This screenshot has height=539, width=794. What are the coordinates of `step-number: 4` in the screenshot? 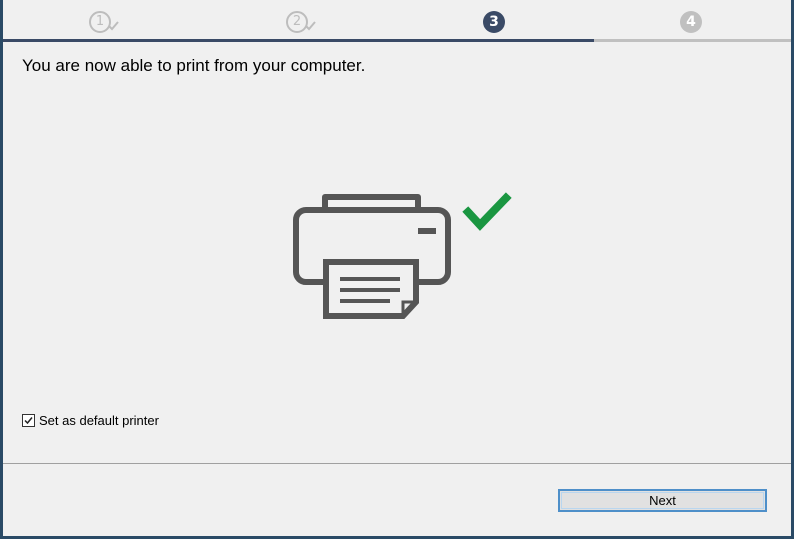 It's located at (691, 22).